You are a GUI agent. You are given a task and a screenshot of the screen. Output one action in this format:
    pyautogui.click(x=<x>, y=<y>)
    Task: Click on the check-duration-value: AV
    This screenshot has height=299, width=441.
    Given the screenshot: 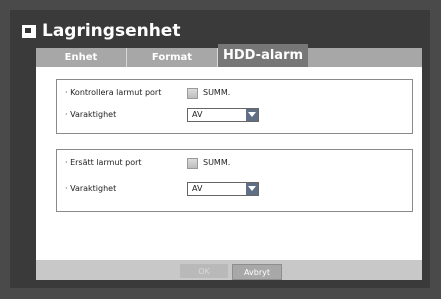 What is the action you would take?
    pyautogui.click(x=197, y=114)
    